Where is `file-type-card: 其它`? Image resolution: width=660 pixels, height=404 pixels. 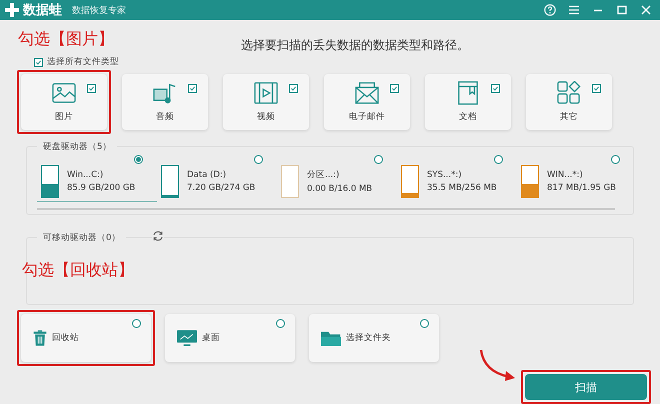
file-type-card: 其它 is located at coordinates (569, 102).